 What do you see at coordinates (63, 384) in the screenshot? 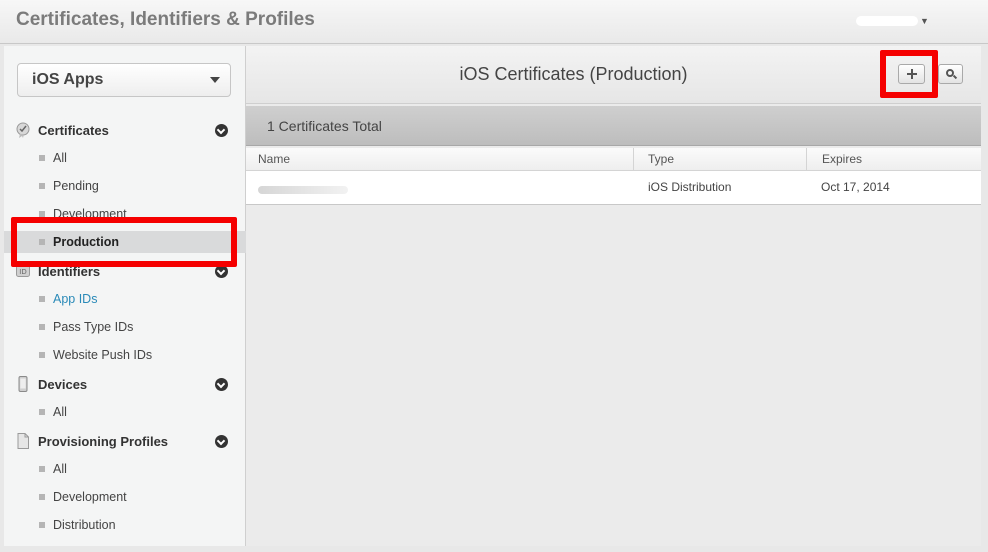
I see `section-label: Devices` at bounding box center [63, 384].